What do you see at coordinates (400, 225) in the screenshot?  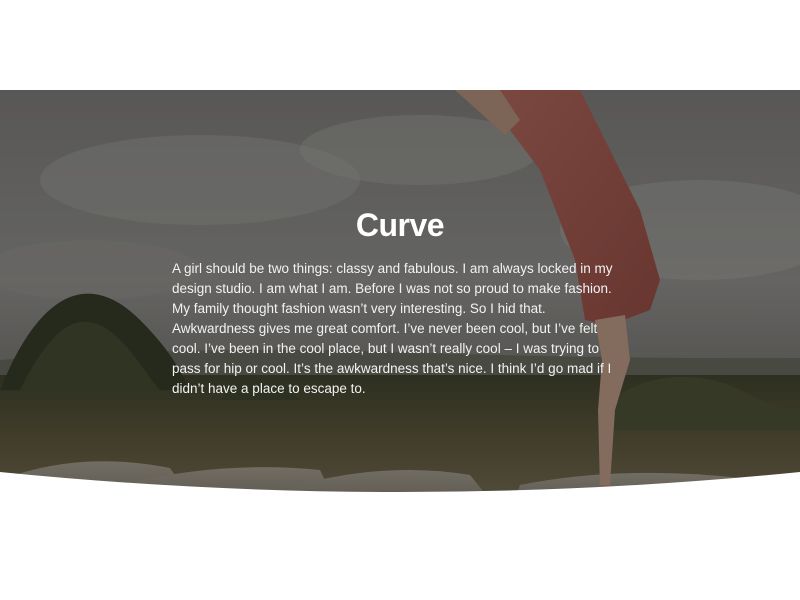 I see `hero-title: Curve` at bounding box center [400, 225].